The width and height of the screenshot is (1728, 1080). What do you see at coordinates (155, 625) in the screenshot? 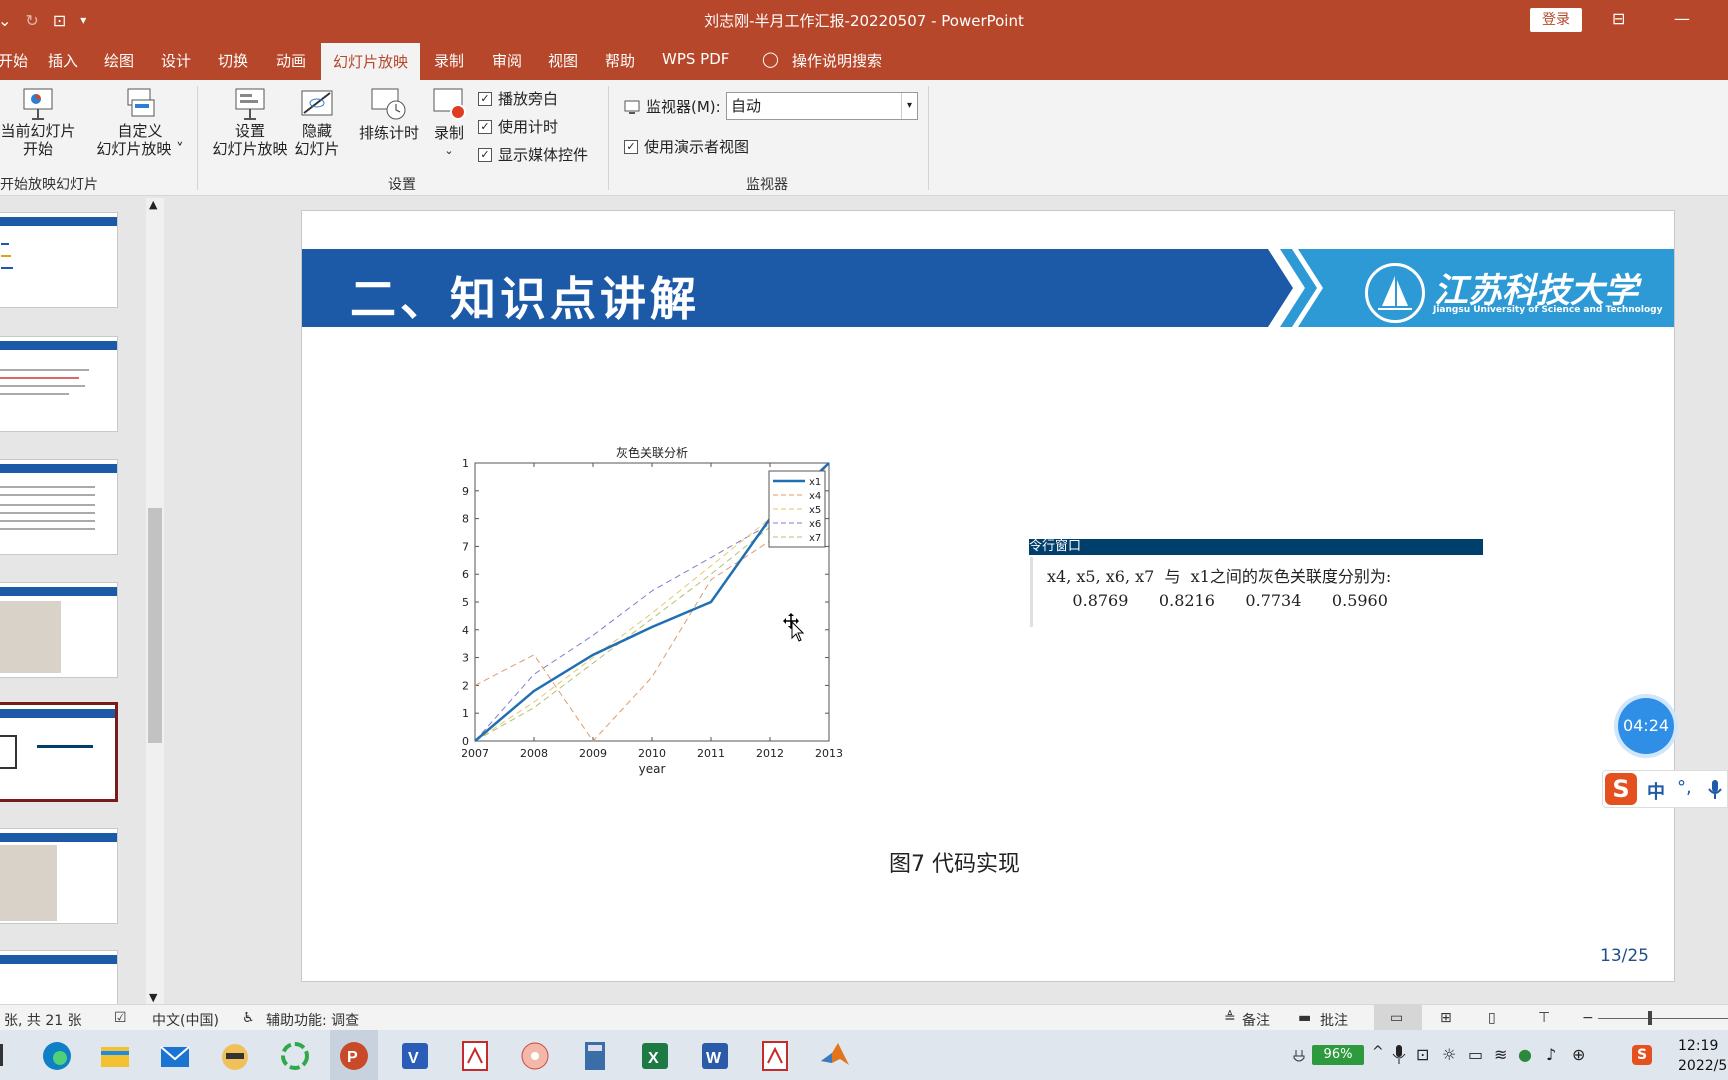
I see `scrollbar-thumb` at bounding box center [155, 625].